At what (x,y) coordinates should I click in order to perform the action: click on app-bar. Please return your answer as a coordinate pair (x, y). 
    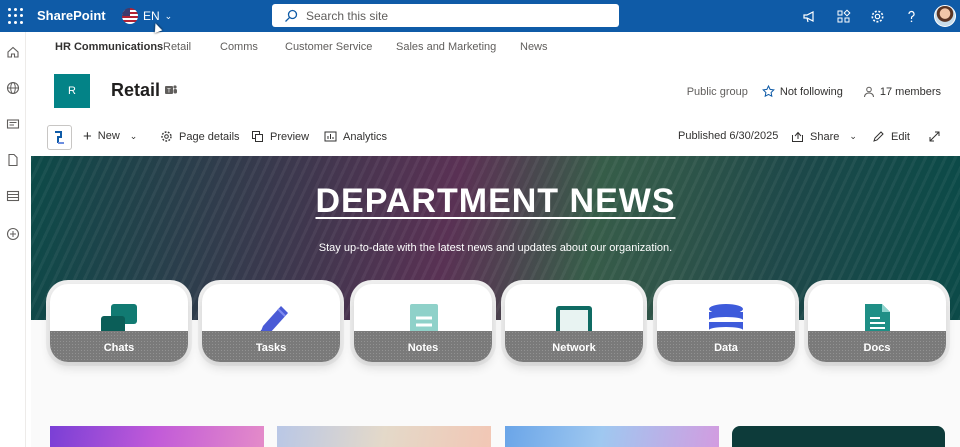
    Looking at the image, I should click on (13, 239).